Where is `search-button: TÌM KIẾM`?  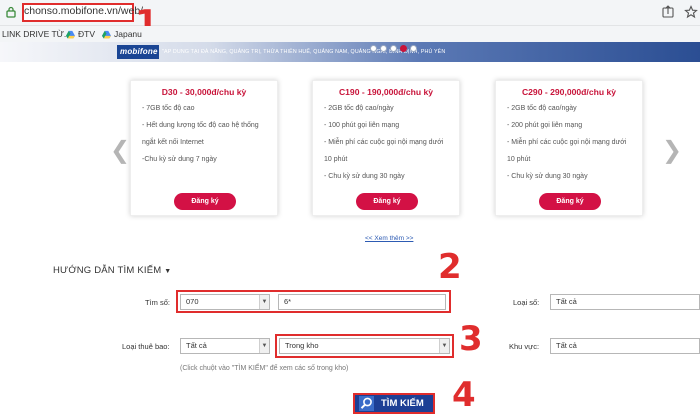
search-button: TÌM KIẾM is located at coordinates (394, 403).